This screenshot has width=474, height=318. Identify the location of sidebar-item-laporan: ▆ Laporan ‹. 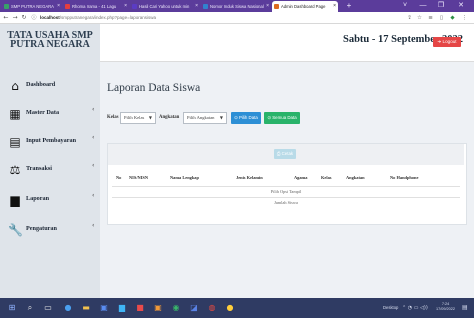
(50, 200).